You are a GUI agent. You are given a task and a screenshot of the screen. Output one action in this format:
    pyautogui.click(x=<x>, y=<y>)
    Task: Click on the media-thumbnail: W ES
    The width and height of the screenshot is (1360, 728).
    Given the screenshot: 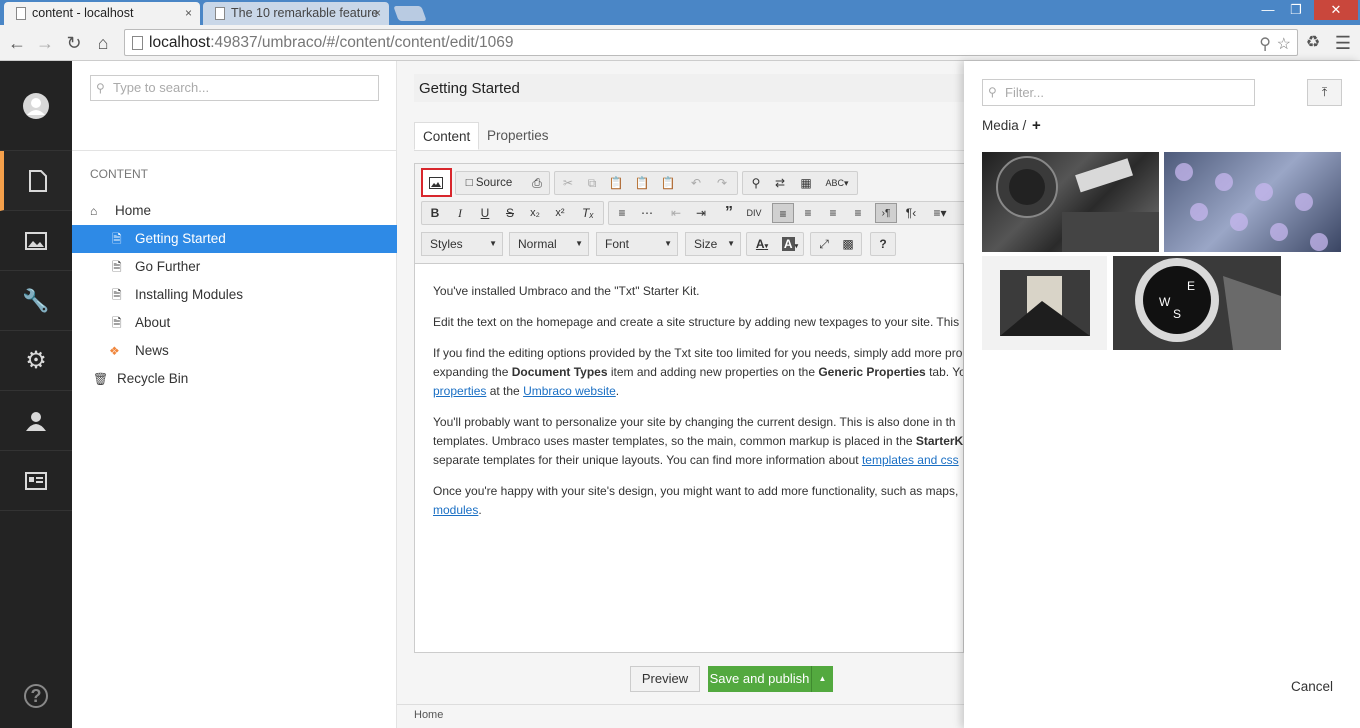 What is the action you would take?
    pyautogui.click(x=1197, y=303)
    